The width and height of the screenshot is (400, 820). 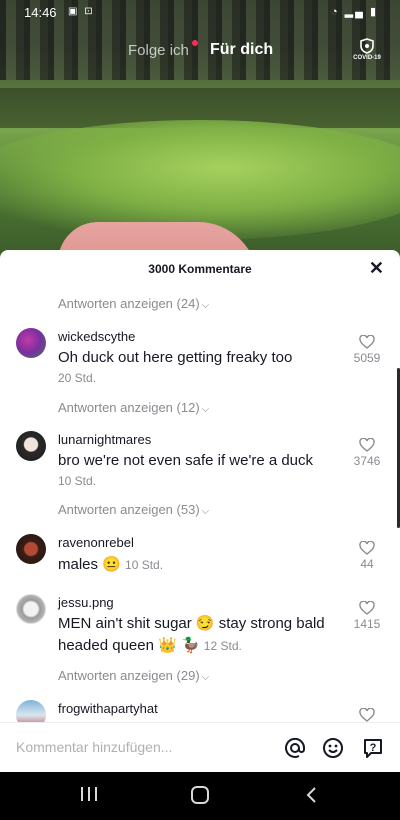 What do you see at coordinates (241, 50) in the screenshot?
I see `tab-for-you: Für dich` at bounding box center [241, 50].